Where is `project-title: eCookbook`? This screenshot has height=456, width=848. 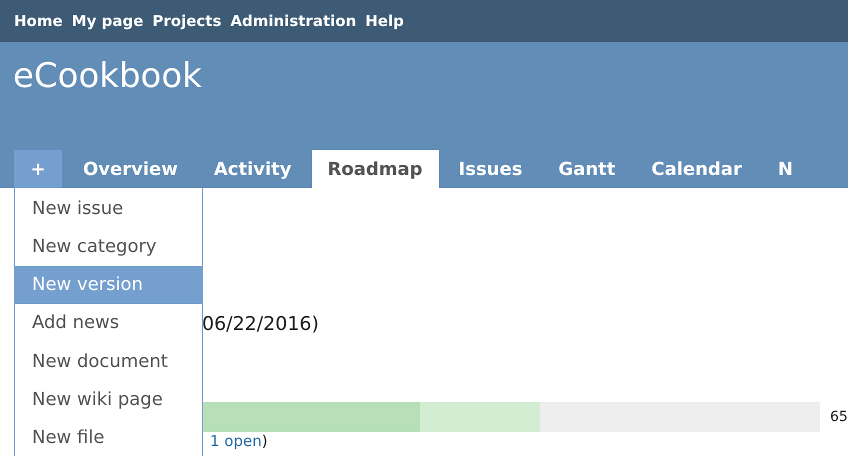
project-title: eCookbook is located at coordinates (107, 76).